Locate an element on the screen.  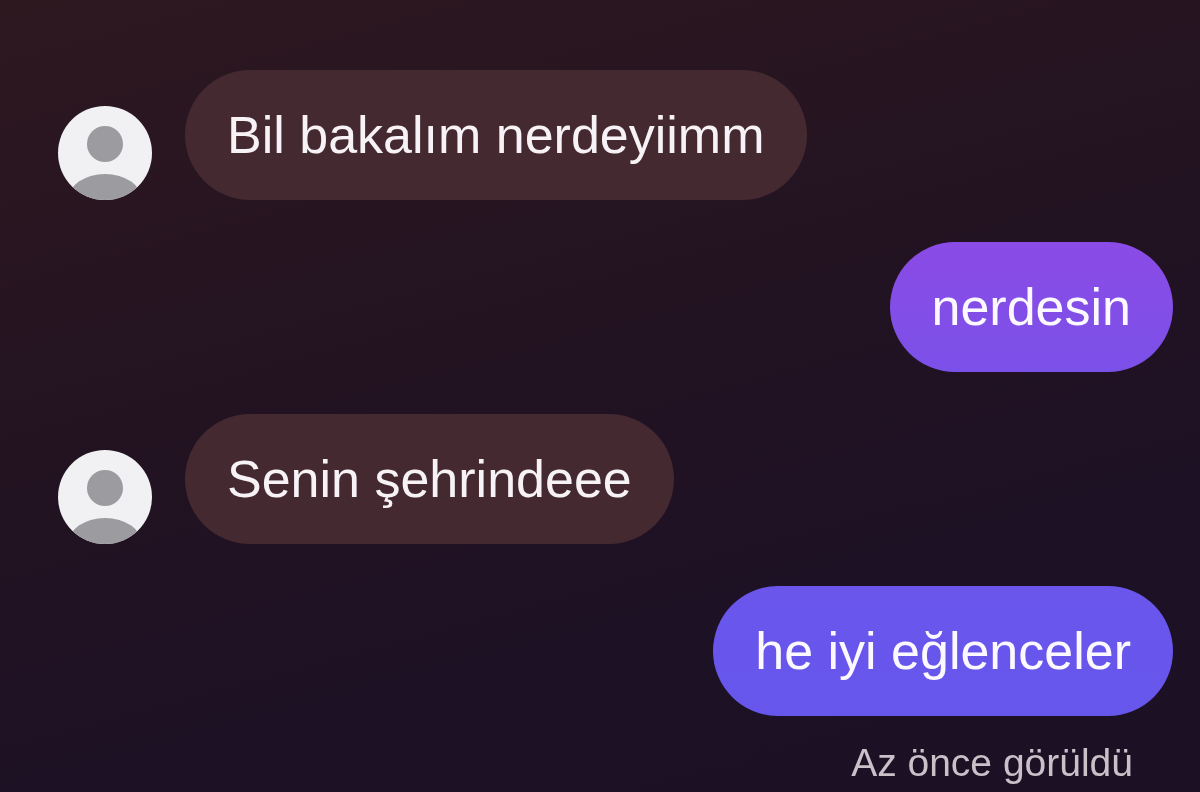
sent-message: he iyi eğlenceler is located at coordinates (943, 651).